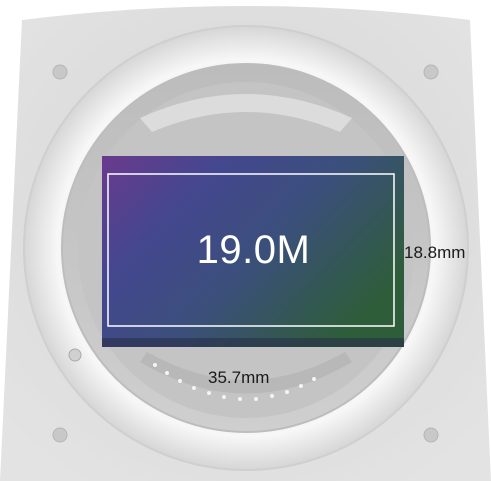  What do you see at coordinates (253, 250) in the screenshot?
I see `resolution-label: 19.0M` at bounding box center [253, 250].